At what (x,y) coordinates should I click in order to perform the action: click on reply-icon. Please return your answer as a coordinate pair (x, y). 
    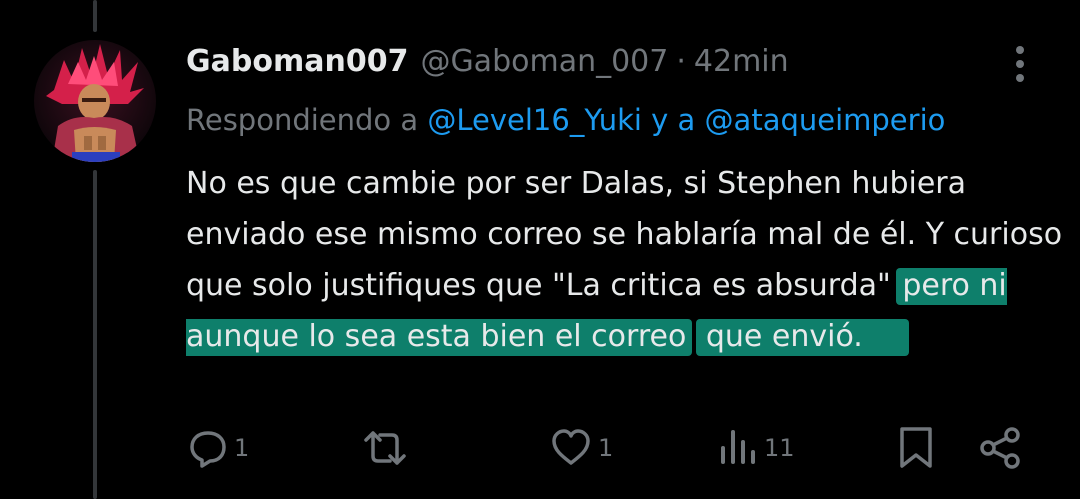
    Looking at the image, I should click on (208, 449).